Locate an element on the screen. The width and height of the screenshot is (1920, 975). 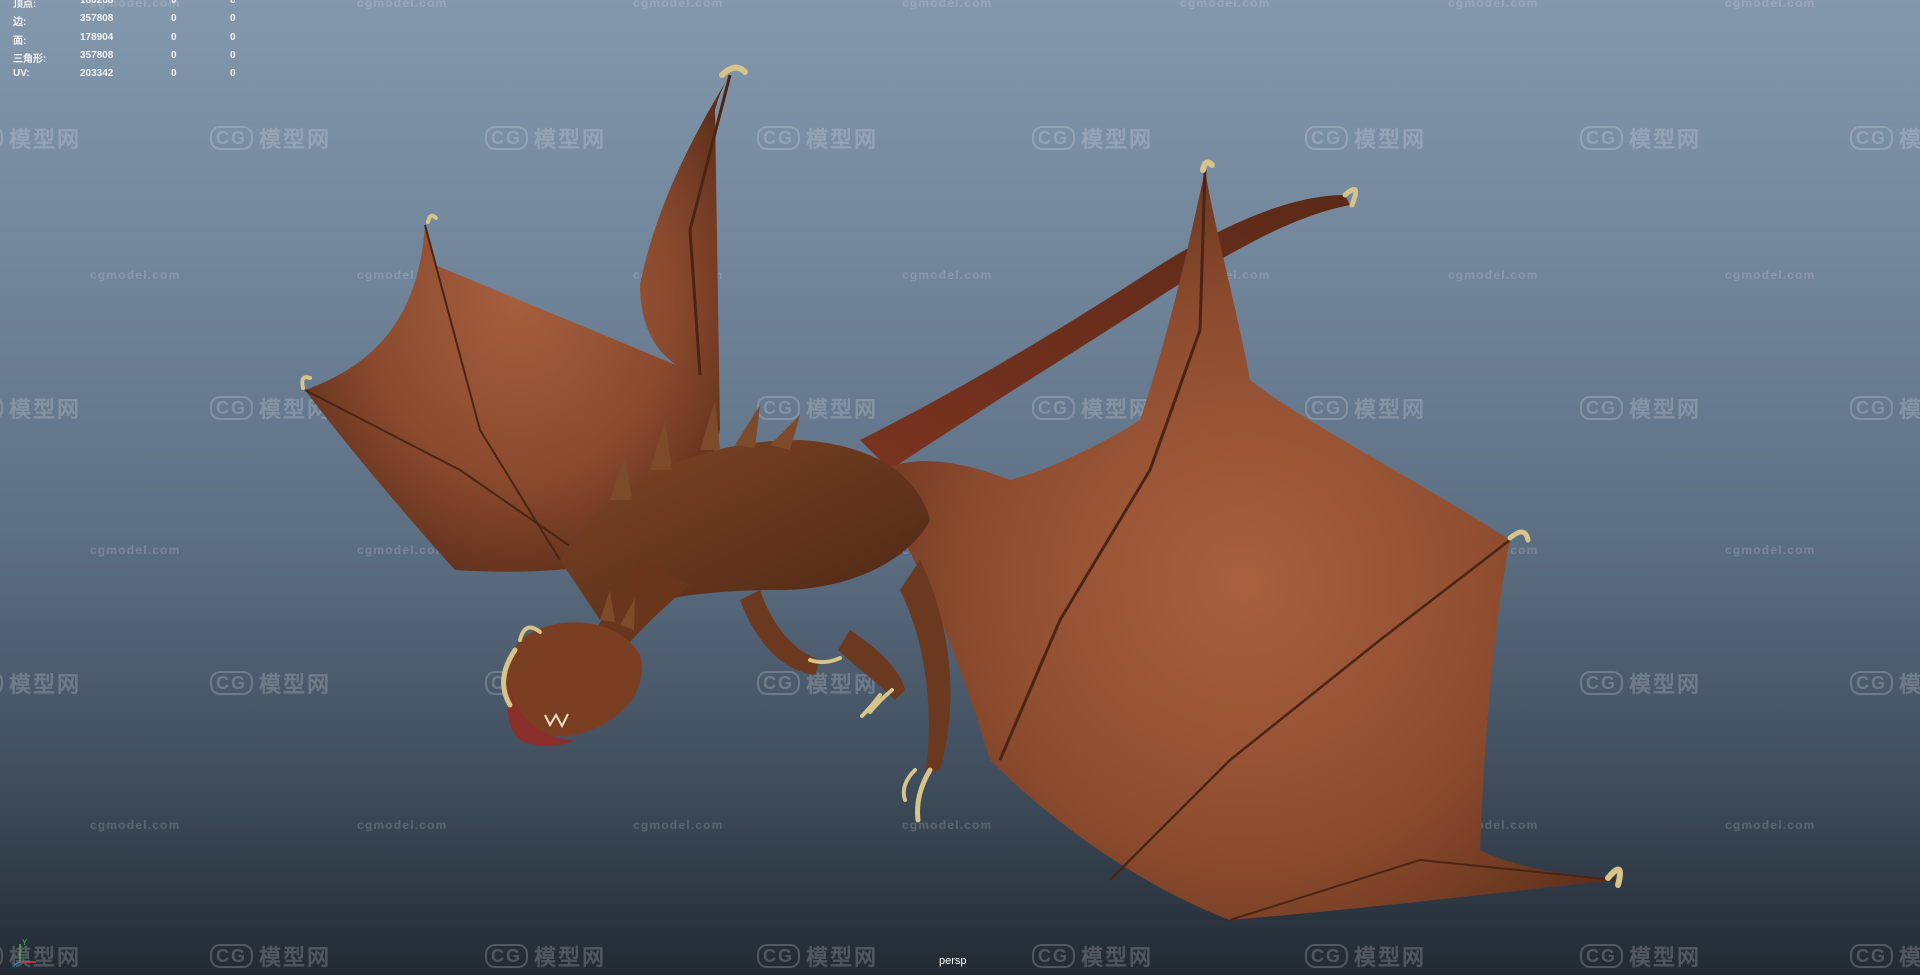
hud-label: 三角形: is located at coordinates (30, 59).